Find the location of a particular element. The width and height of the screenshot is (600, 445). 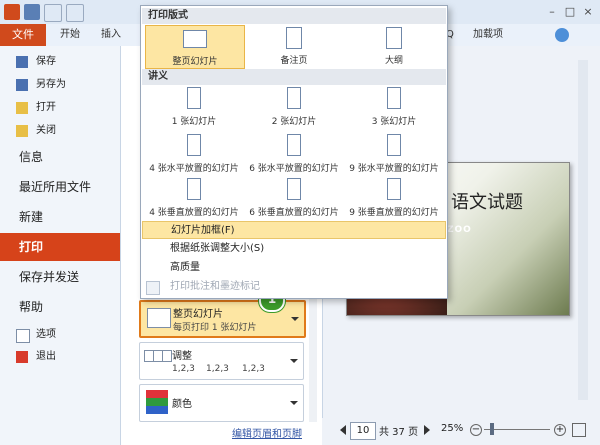

next-page-icon is located at coordinates (427, 430).